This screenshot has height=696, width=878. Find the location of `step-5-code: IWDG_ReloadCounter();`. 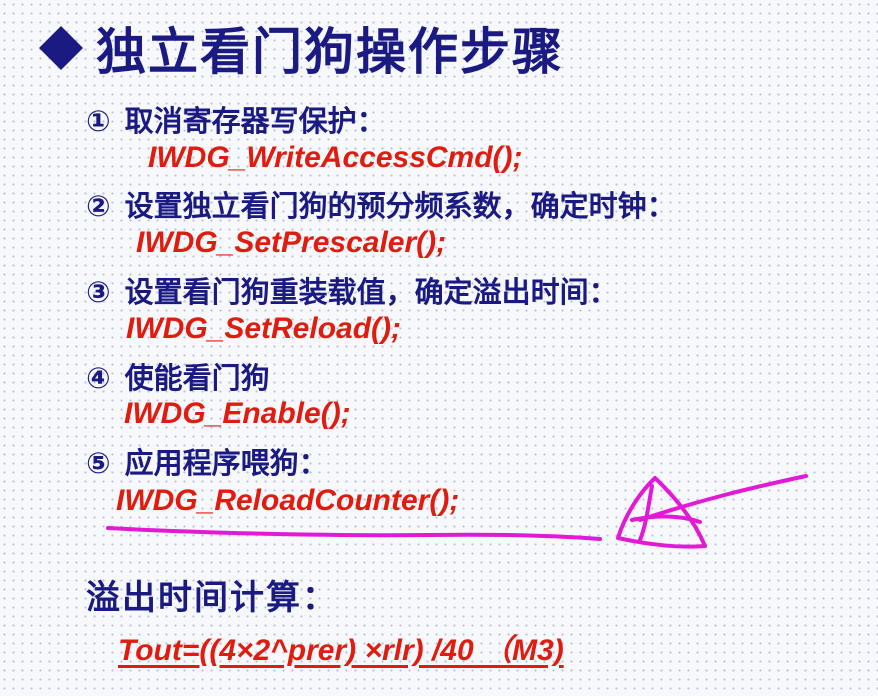

step-5-code: IWDG_ReloadCounter(); is located at coordinates (288, 500).